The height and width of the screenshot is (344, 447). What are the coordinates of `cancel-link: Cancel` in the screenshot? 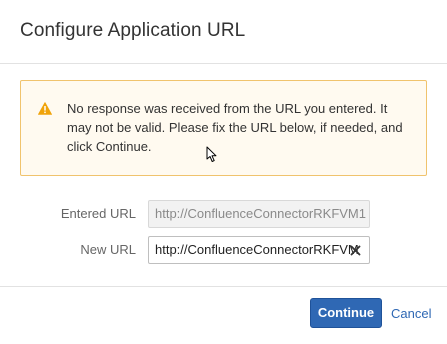 It's located at (411, 313).